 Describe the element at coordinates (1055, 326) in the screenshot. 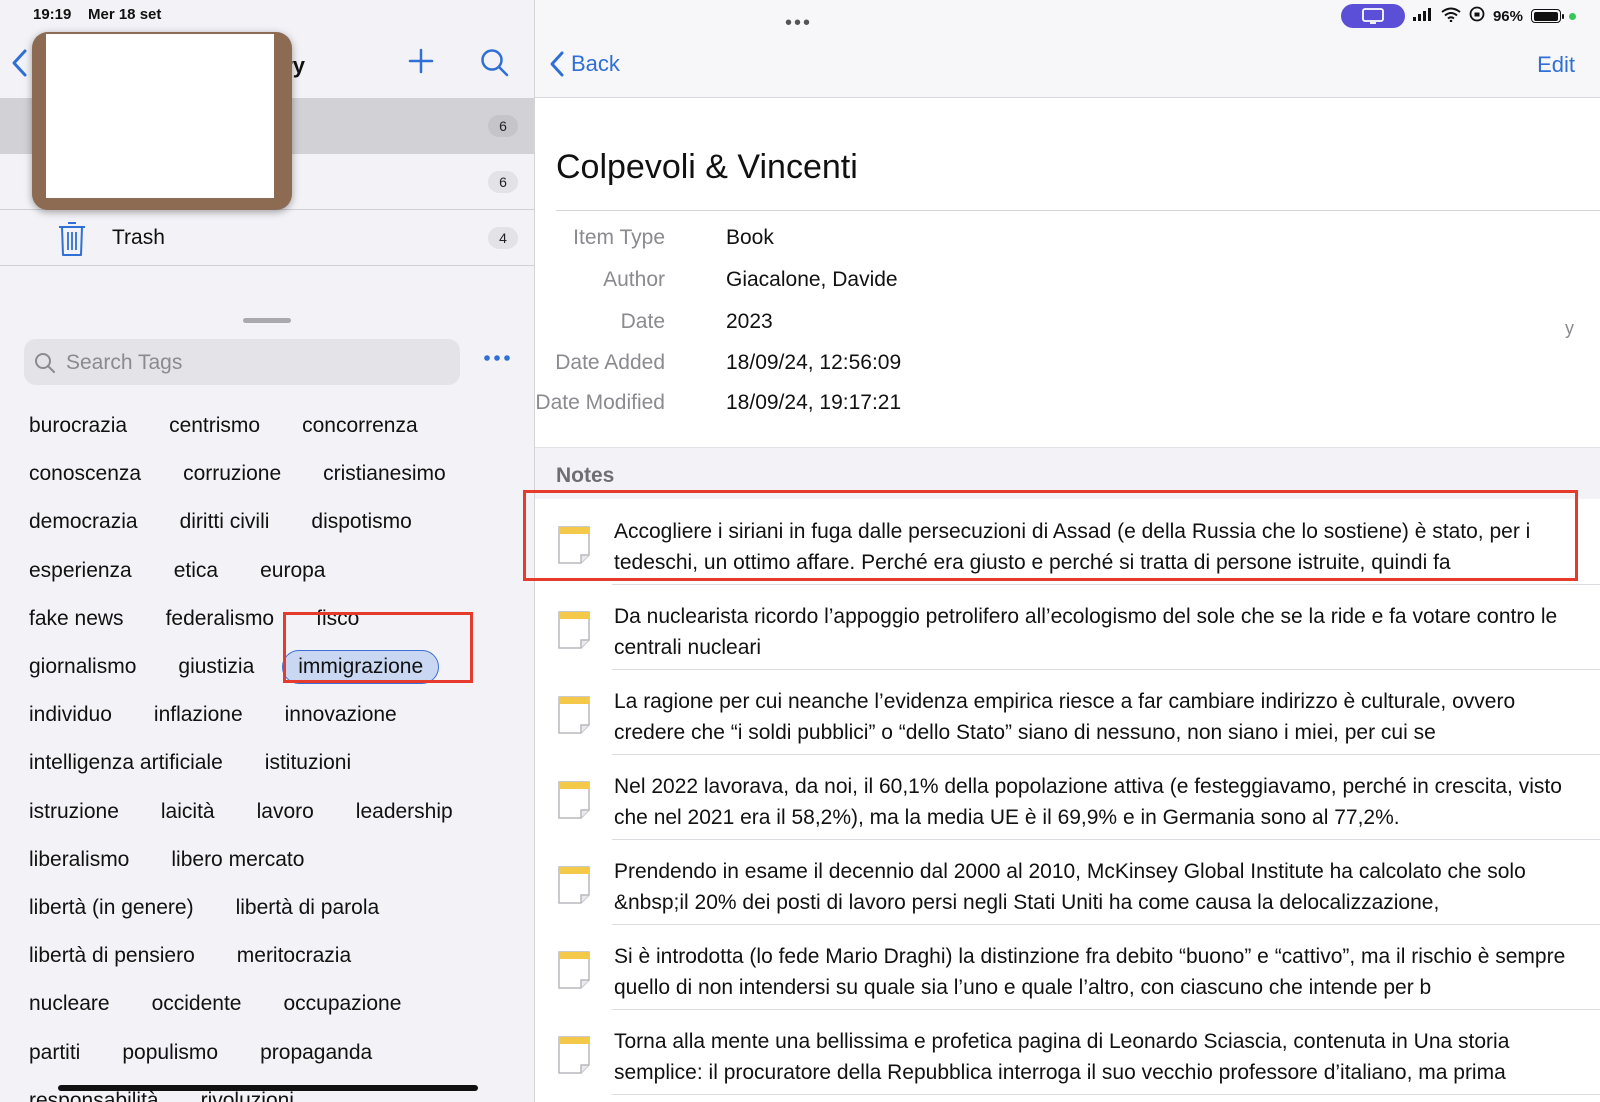

I see `field-row: Date 2023` at that location.